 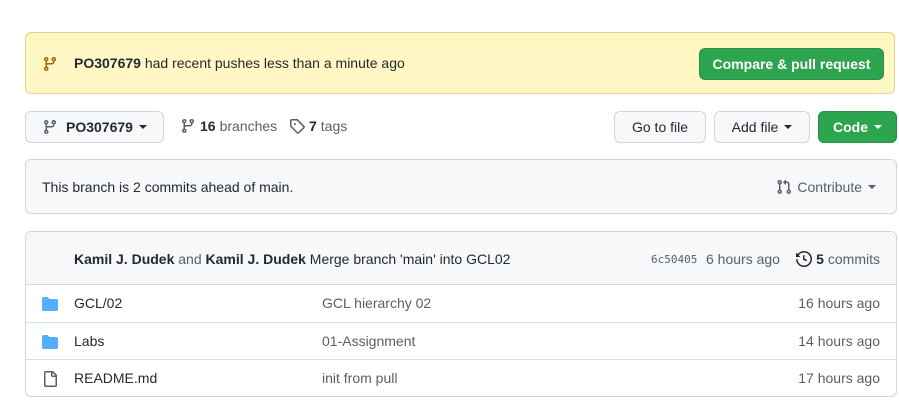 I want to click on file-age: 17 hours ago, so click(x=839, y=378).